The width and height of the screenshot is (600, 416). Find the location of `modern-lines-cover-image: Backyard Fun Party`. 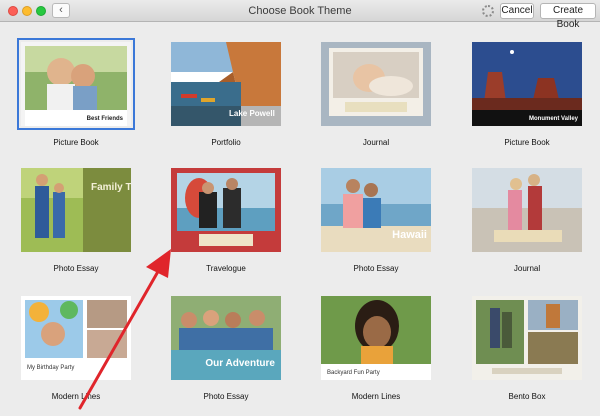

modern-lines-cover-image: Backyard Fun Party is located at coordinates (376, 338).